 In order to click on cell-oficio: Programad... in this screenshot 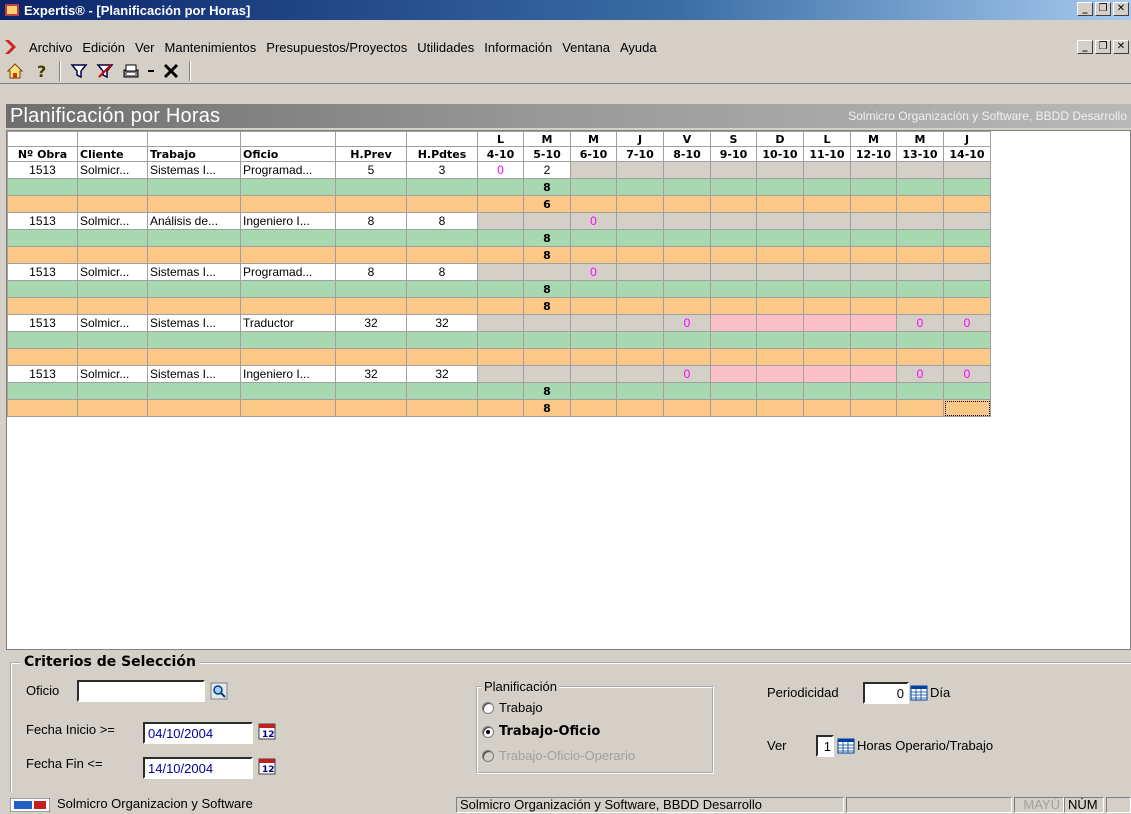, I will do `click(288, 170)`.